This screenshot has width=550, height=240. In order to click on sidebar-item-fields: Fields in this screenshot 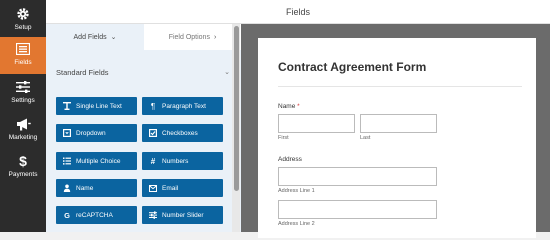, I will do `click(23, 55)`.